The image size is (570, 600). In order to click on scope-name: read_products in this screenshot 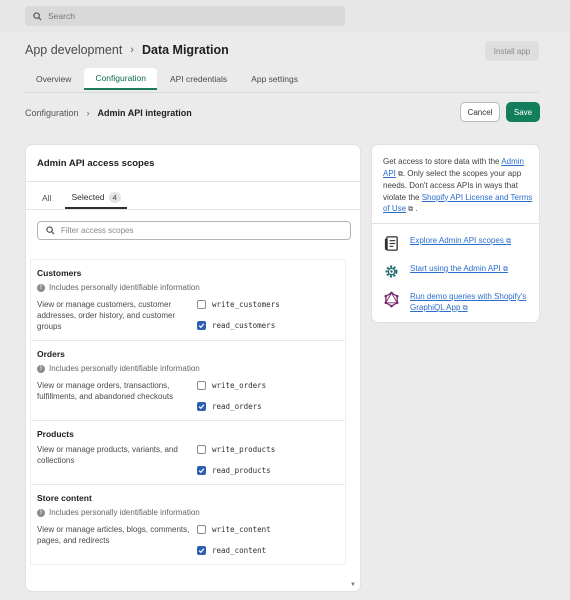, I will do `click(241, 470)`.